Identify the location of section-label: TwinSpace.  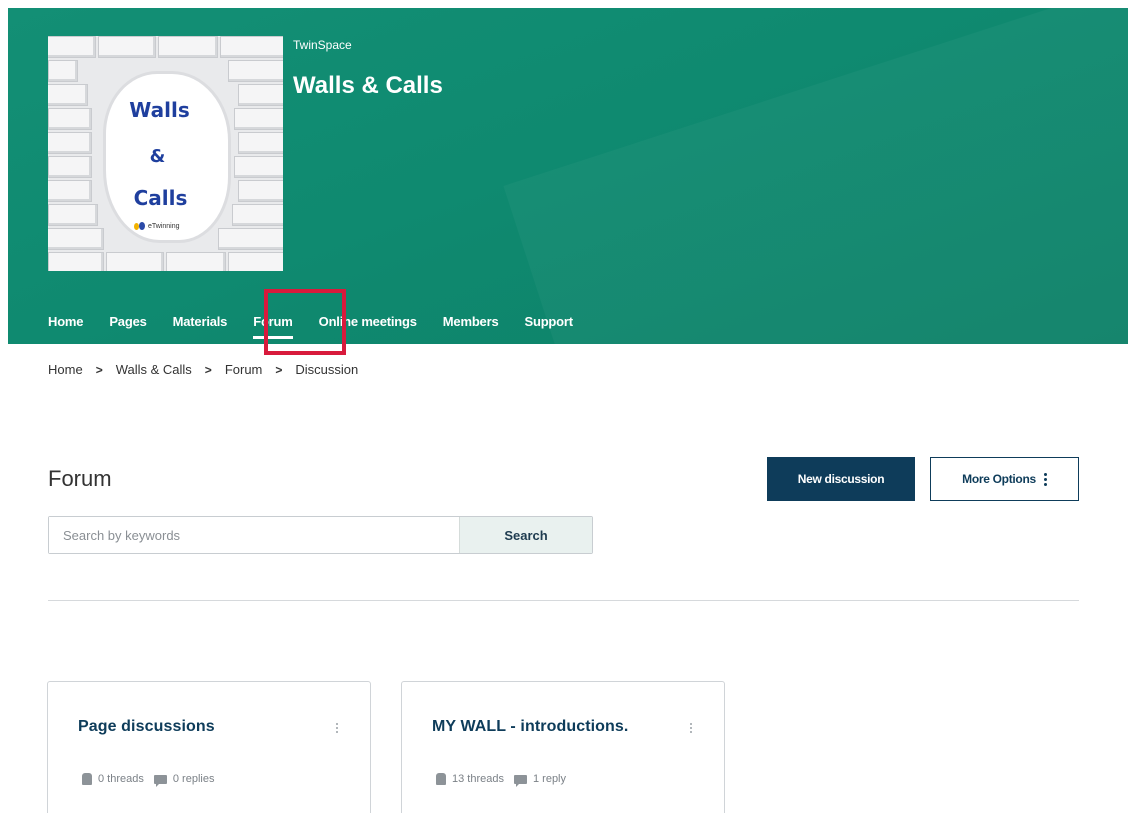
(322, 45).